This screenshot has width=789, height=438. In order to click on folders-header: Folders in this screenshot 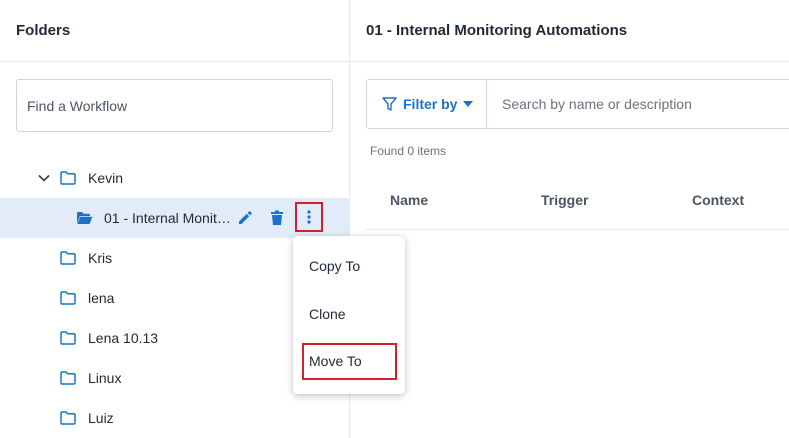, I will do `click(174, 31)`.